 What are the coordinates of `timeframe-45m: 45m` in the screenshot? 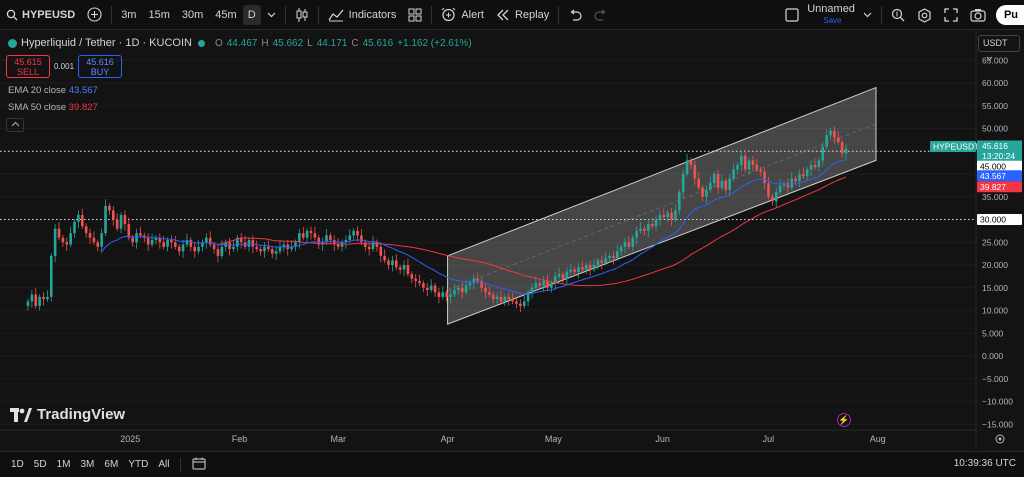 It's located at (225, 15).